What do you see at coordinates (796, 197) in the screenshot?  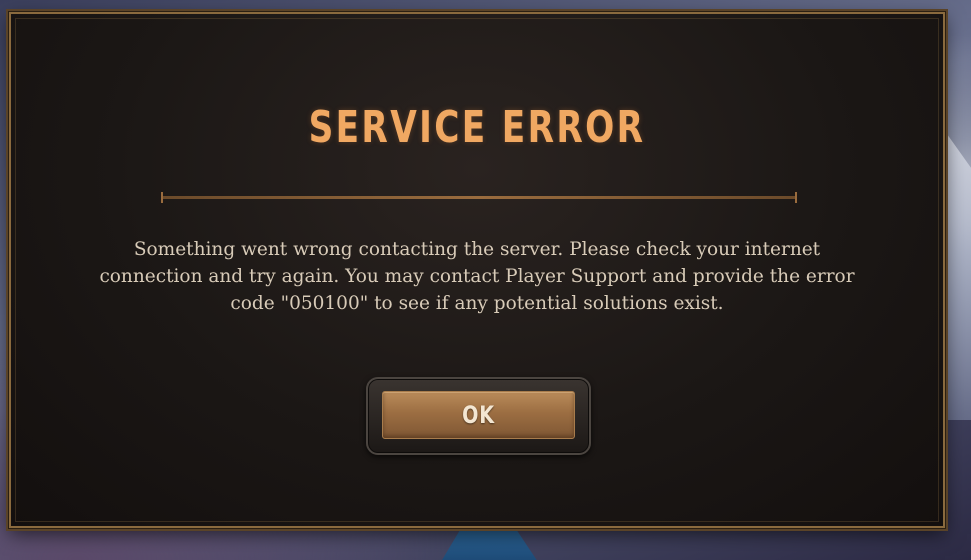 I see `divider-right-cap` at bounding box center [796, 197].